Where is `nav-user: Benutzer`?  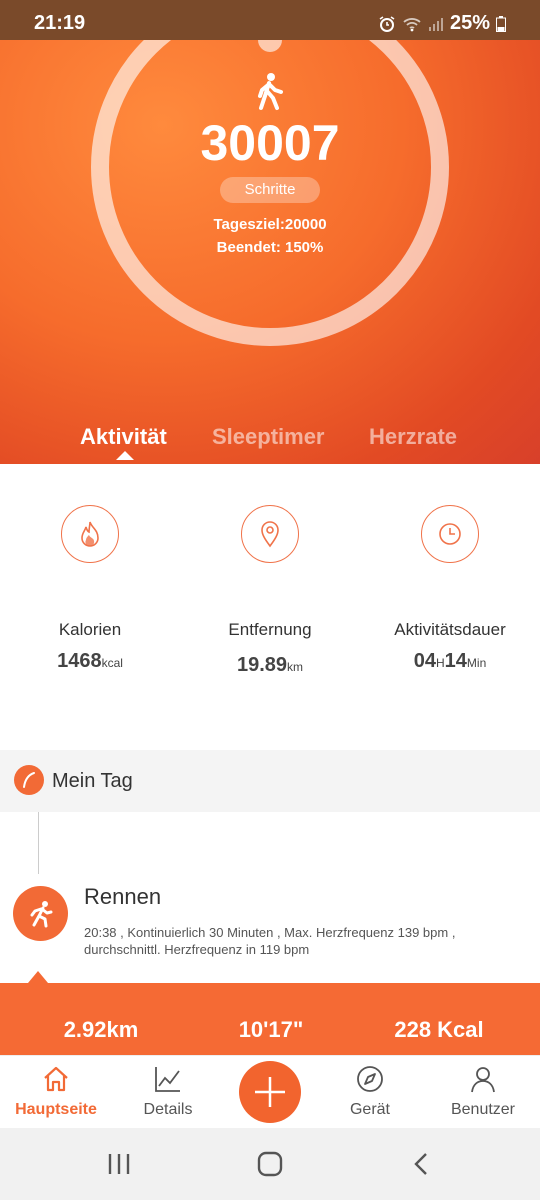
nav-user: Benutzer is located at coordinates (483, 1091).